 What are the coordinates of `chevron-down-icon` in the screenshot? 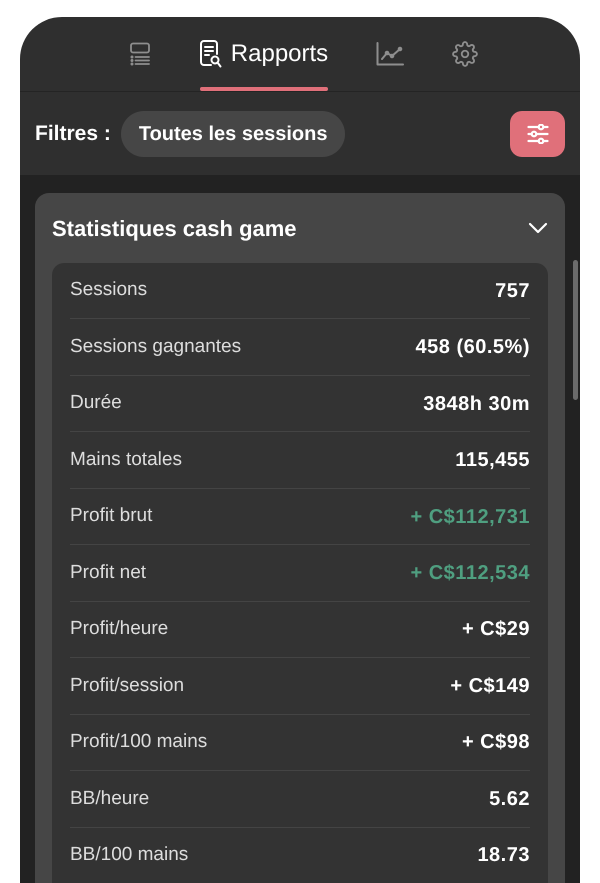 It's located at (538, 228).